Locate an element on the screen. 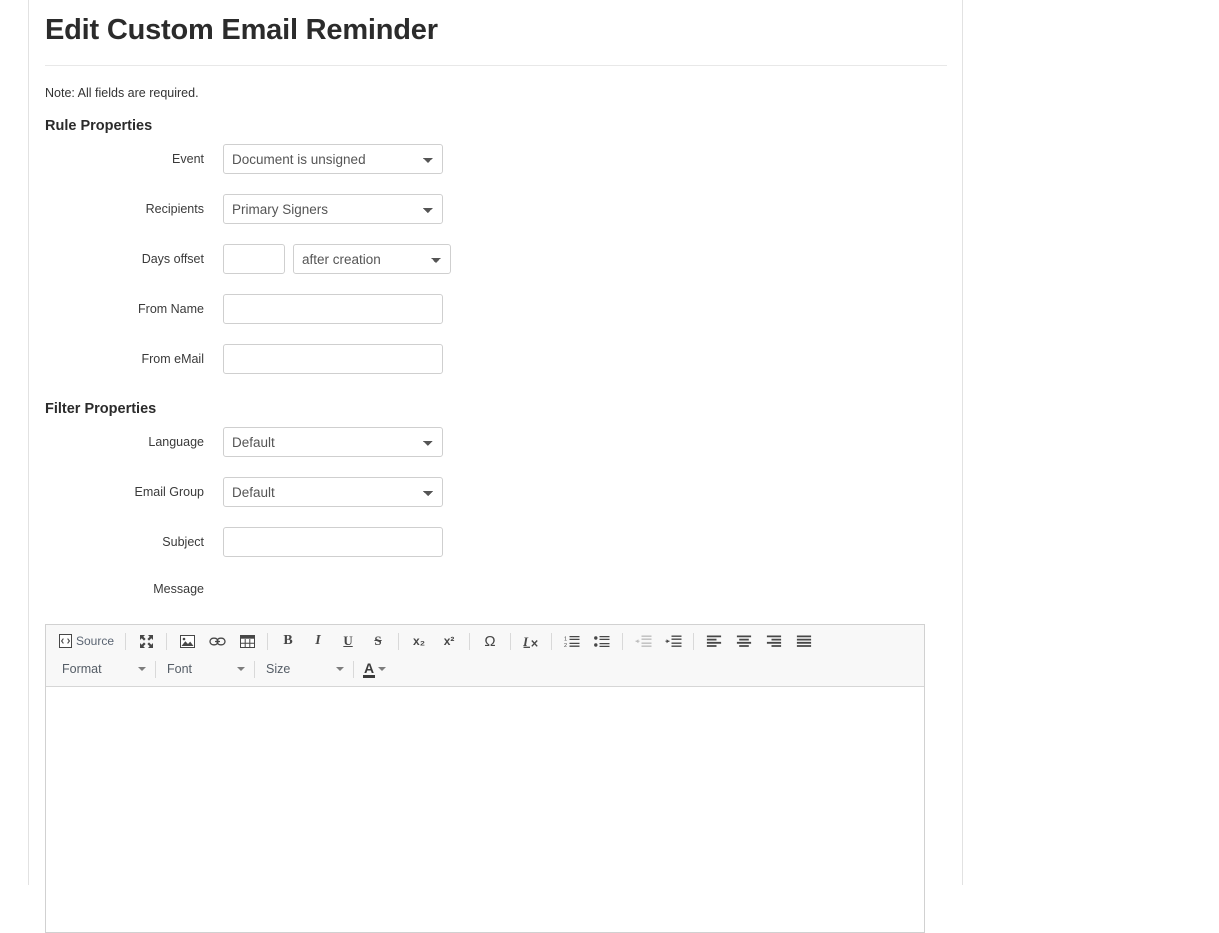  subject-input is located at coordinates (333, 542).